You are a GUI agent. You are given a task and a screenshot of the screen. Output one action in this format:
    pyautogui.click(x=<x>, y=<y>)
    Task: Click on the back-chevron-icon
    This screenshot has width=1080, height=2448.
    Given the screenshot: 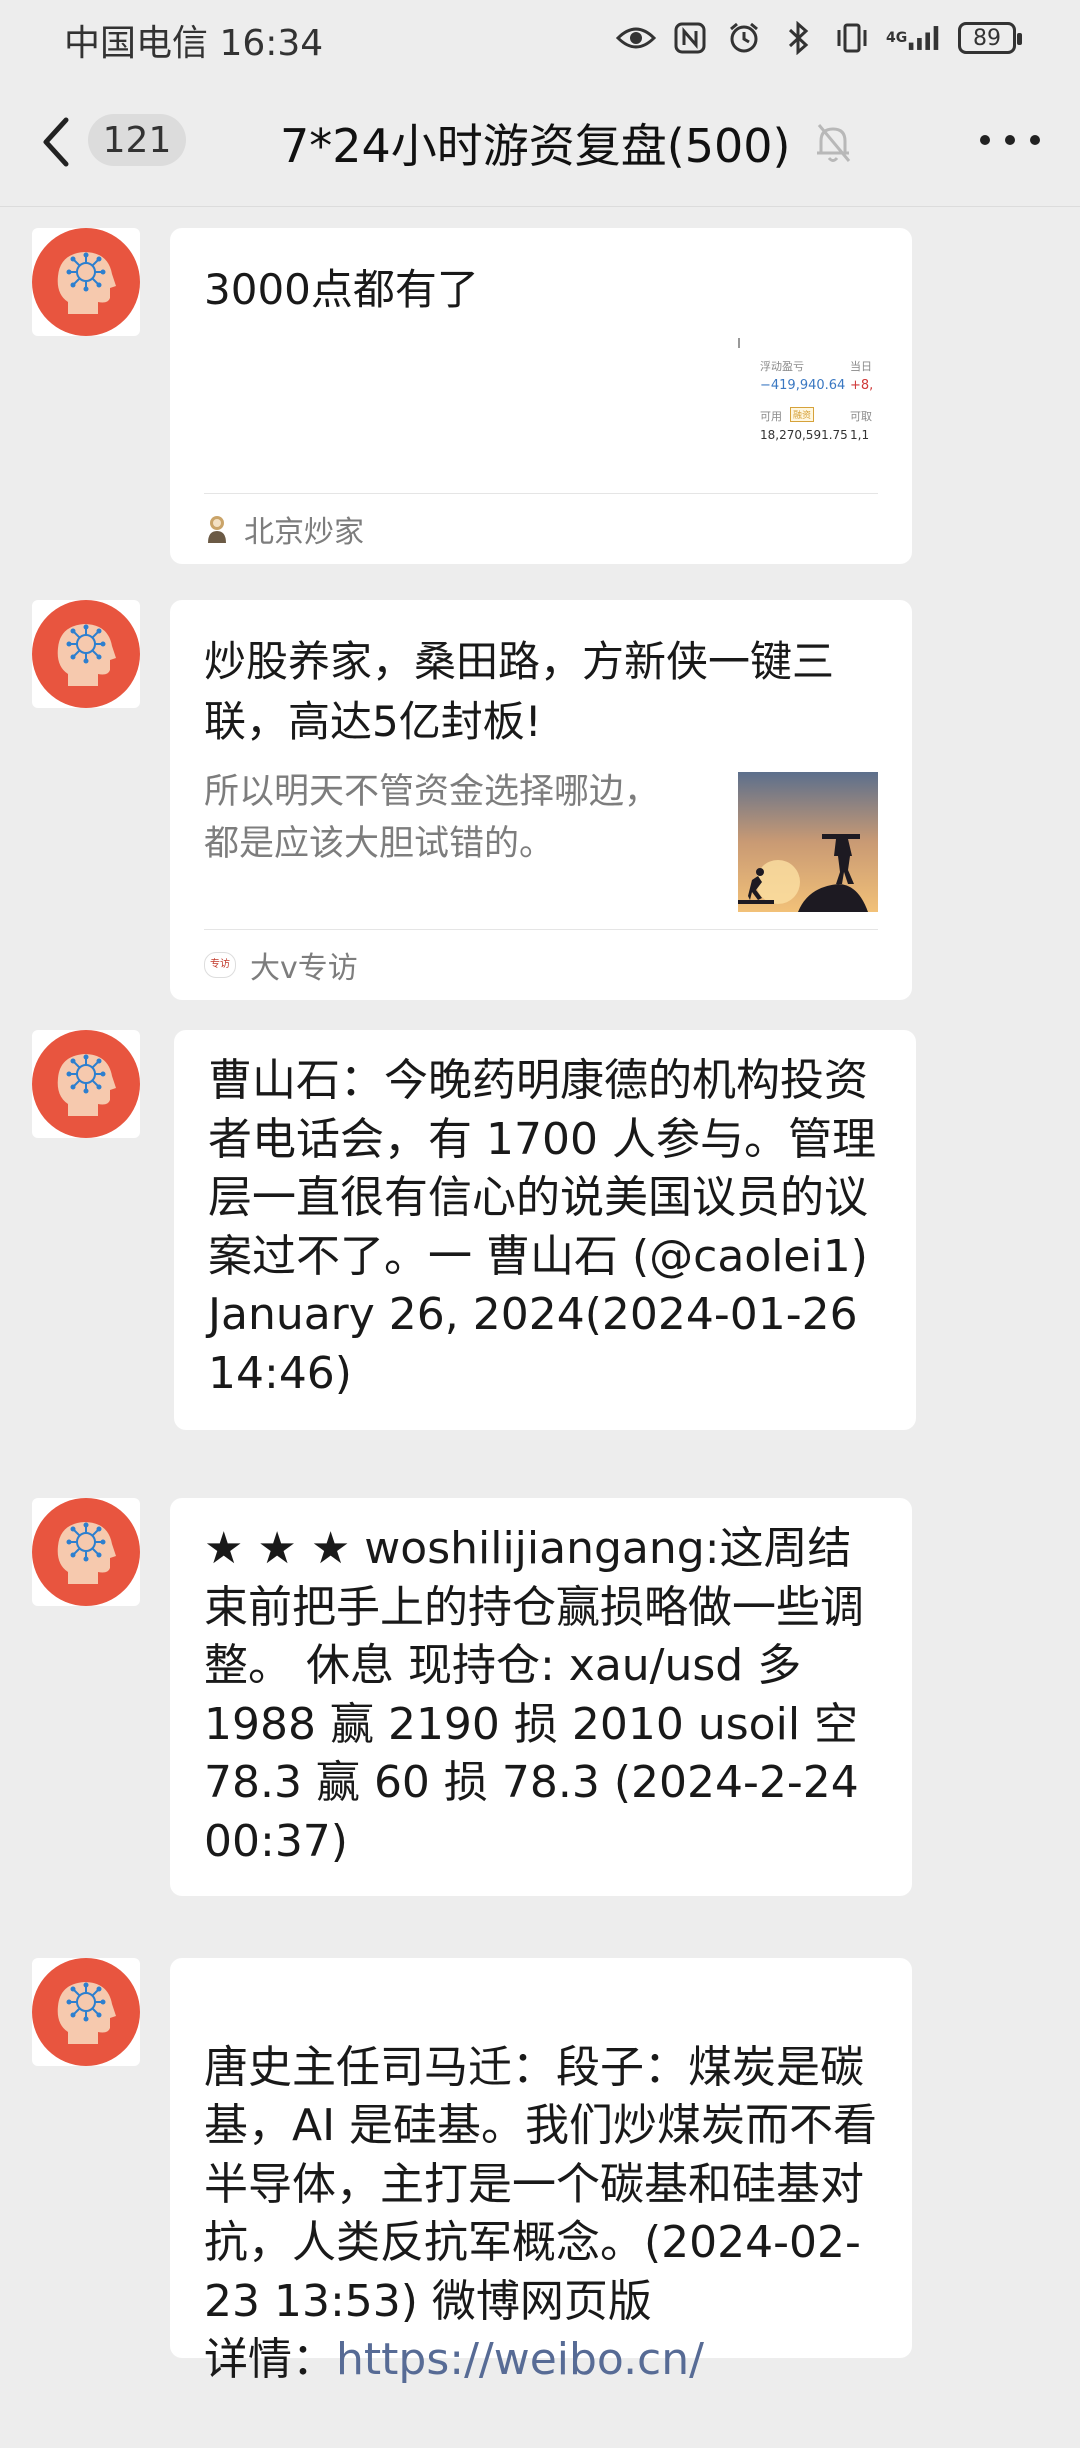 What is the action you would take?
    pyautogui.click(x=56, y=142)
    